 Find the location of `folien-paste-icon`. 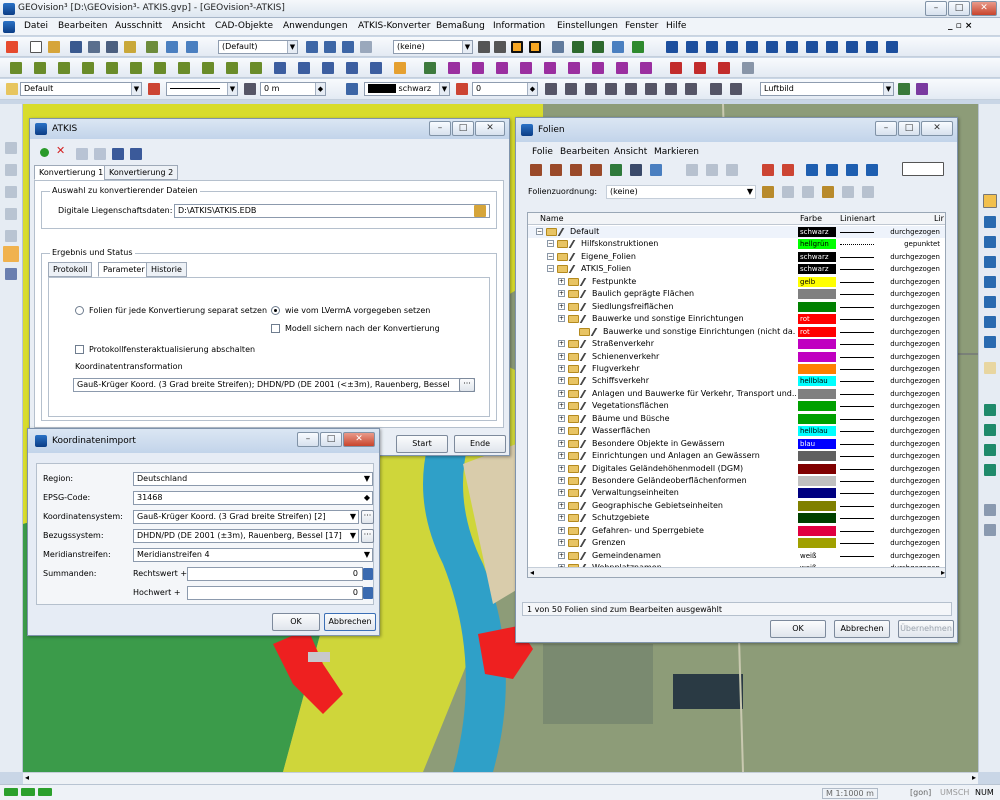

folien-paste-icon is located at coordinates (732, 170).